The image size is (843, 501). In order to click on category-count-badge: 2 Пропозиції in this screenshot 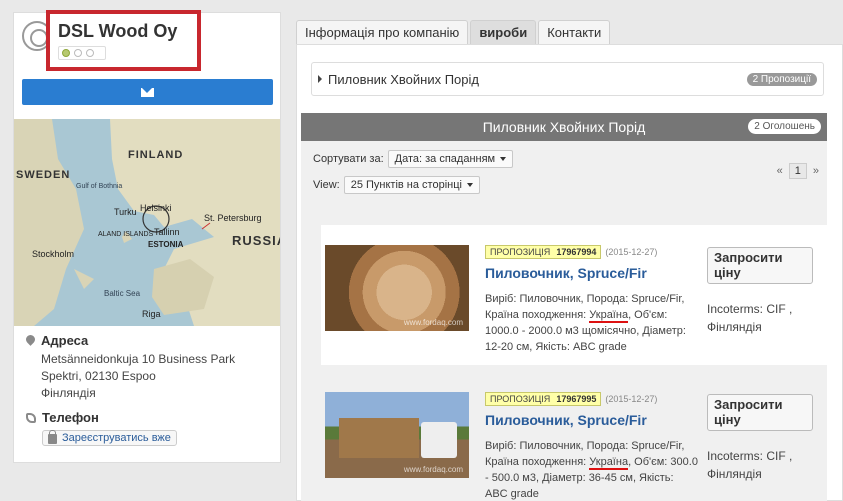, I will do `click(781, 79)`.